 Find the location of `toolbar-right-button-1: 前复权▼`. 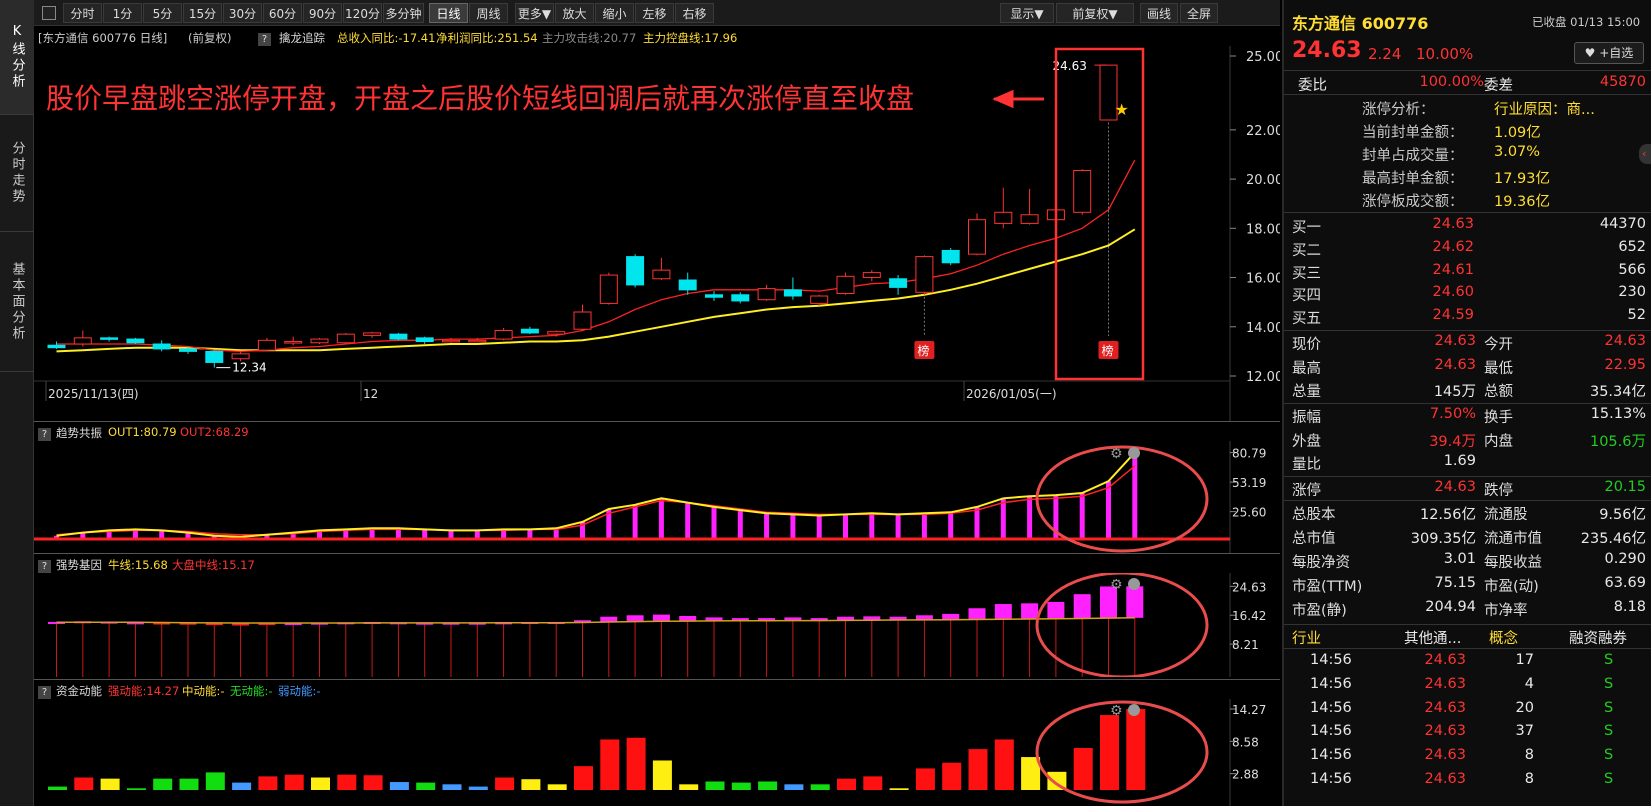

toolbar-right-button-1: 前复权▼ is located at coordinates (1095, 13).